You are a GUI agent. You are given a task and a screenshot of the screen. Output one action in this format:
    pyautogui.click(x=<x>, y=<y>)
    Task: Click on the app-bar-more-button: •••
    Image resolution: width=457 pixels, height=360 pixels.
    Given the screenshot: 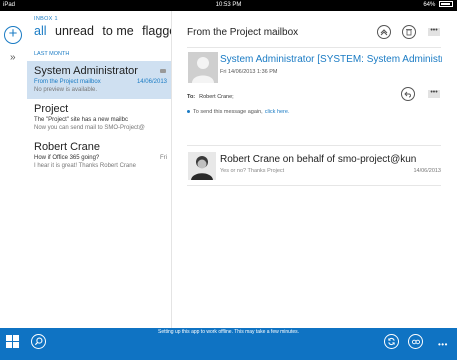 What is the action you would take?
    pyautogui.click(x=443, y=344)
    